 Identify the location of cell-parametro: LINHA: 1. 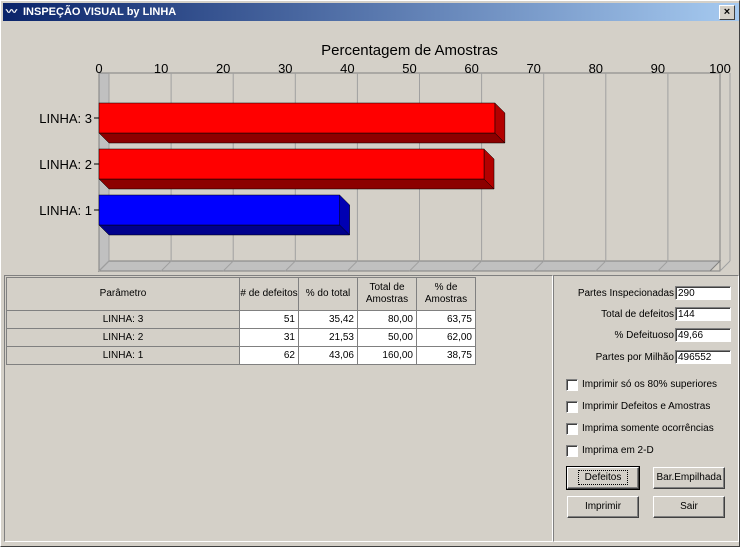
(123, 355).